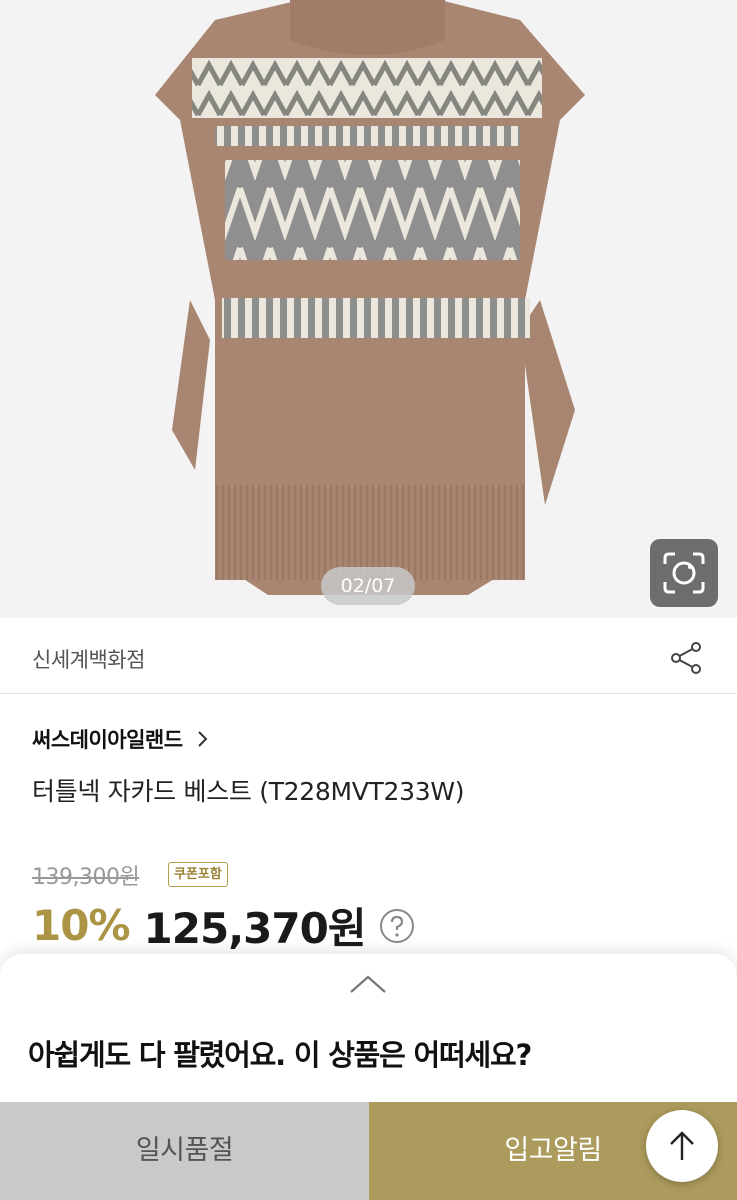  What do you see at coordinates (280, 1055) in the screenshot?
I see `soldout-message: 아쉽게도 다 팔렸어요. 이 상품은 어떠세요?` at bounding box center [280, 1055].